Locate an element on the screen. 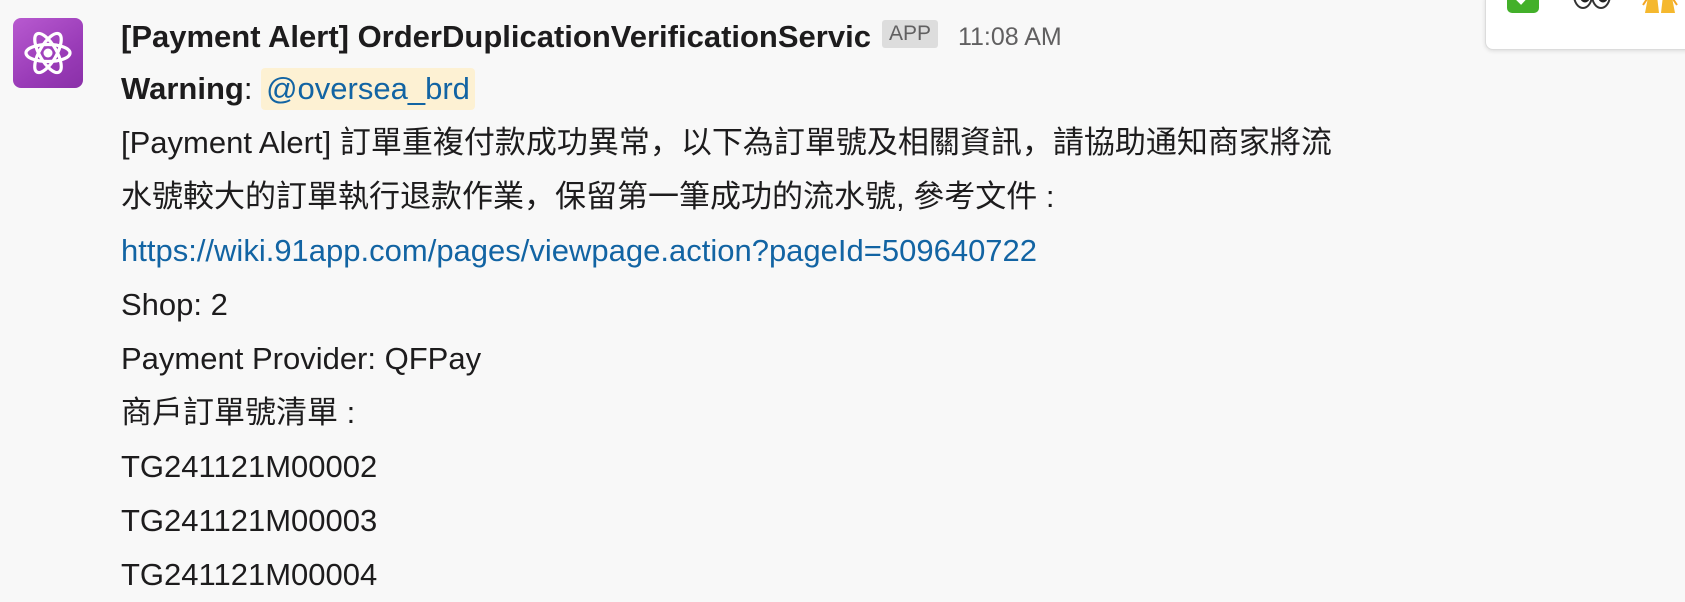 This screenshot has height=602, width=1685. order-number: TG241121M00002 is located at coordinates (249, 466).